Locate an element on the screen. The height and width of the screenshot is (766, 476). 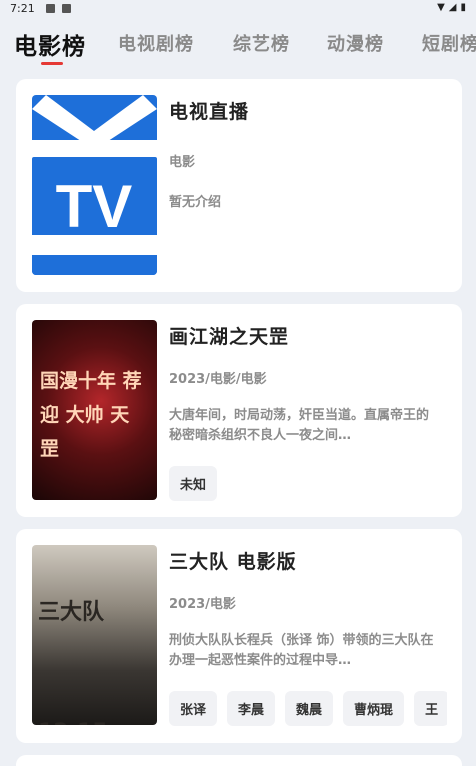
poster-image: 国漫十年 荐迎 大帅 天罡 is located at coordinates (94, 410).